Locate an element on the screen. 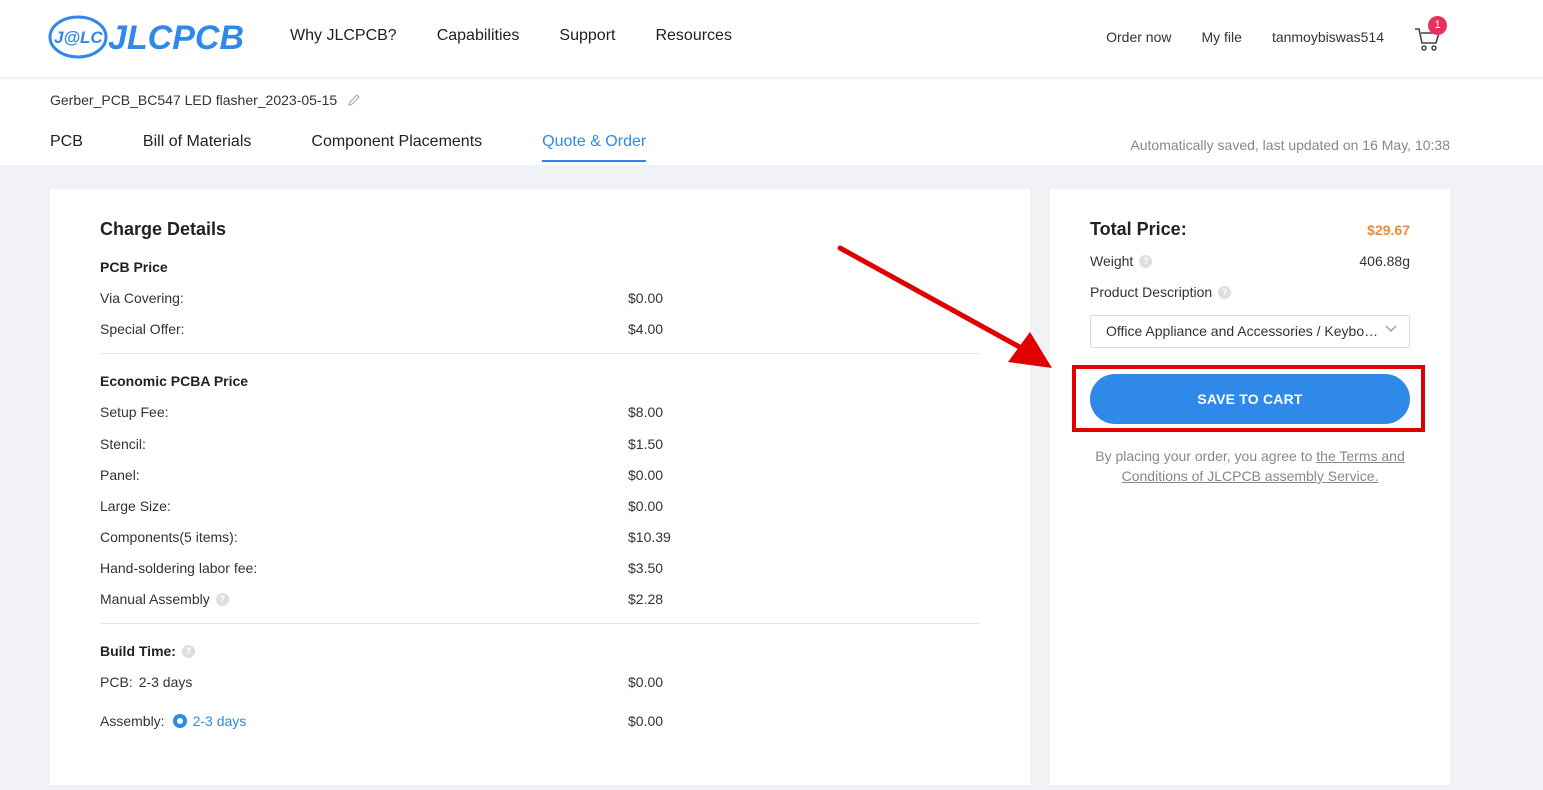 The height and width of the screenshot is (790, 1543). charge-row: Hand-soldering labor fee: $3.50 is located at coordinates (540, 568).